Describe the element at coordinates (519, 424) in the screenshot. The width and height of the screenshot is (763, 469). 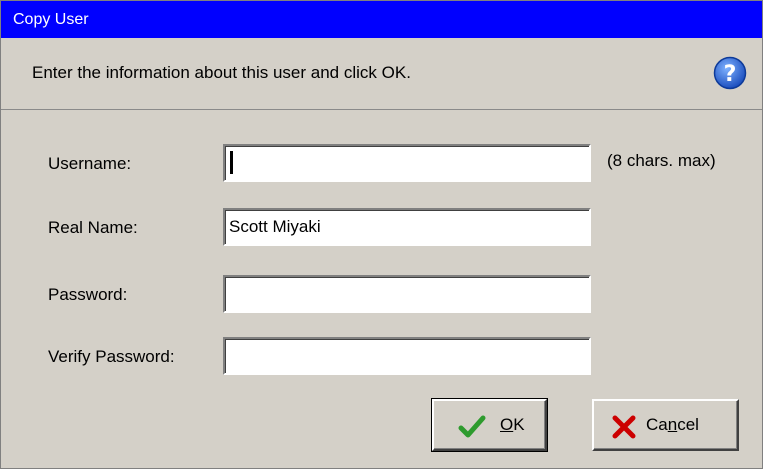
I see `ok-label-rest: K` at that location.